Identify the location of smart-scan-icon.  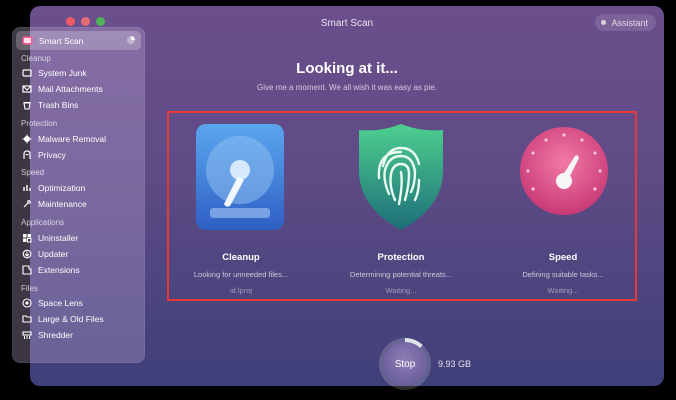
(27, 40).